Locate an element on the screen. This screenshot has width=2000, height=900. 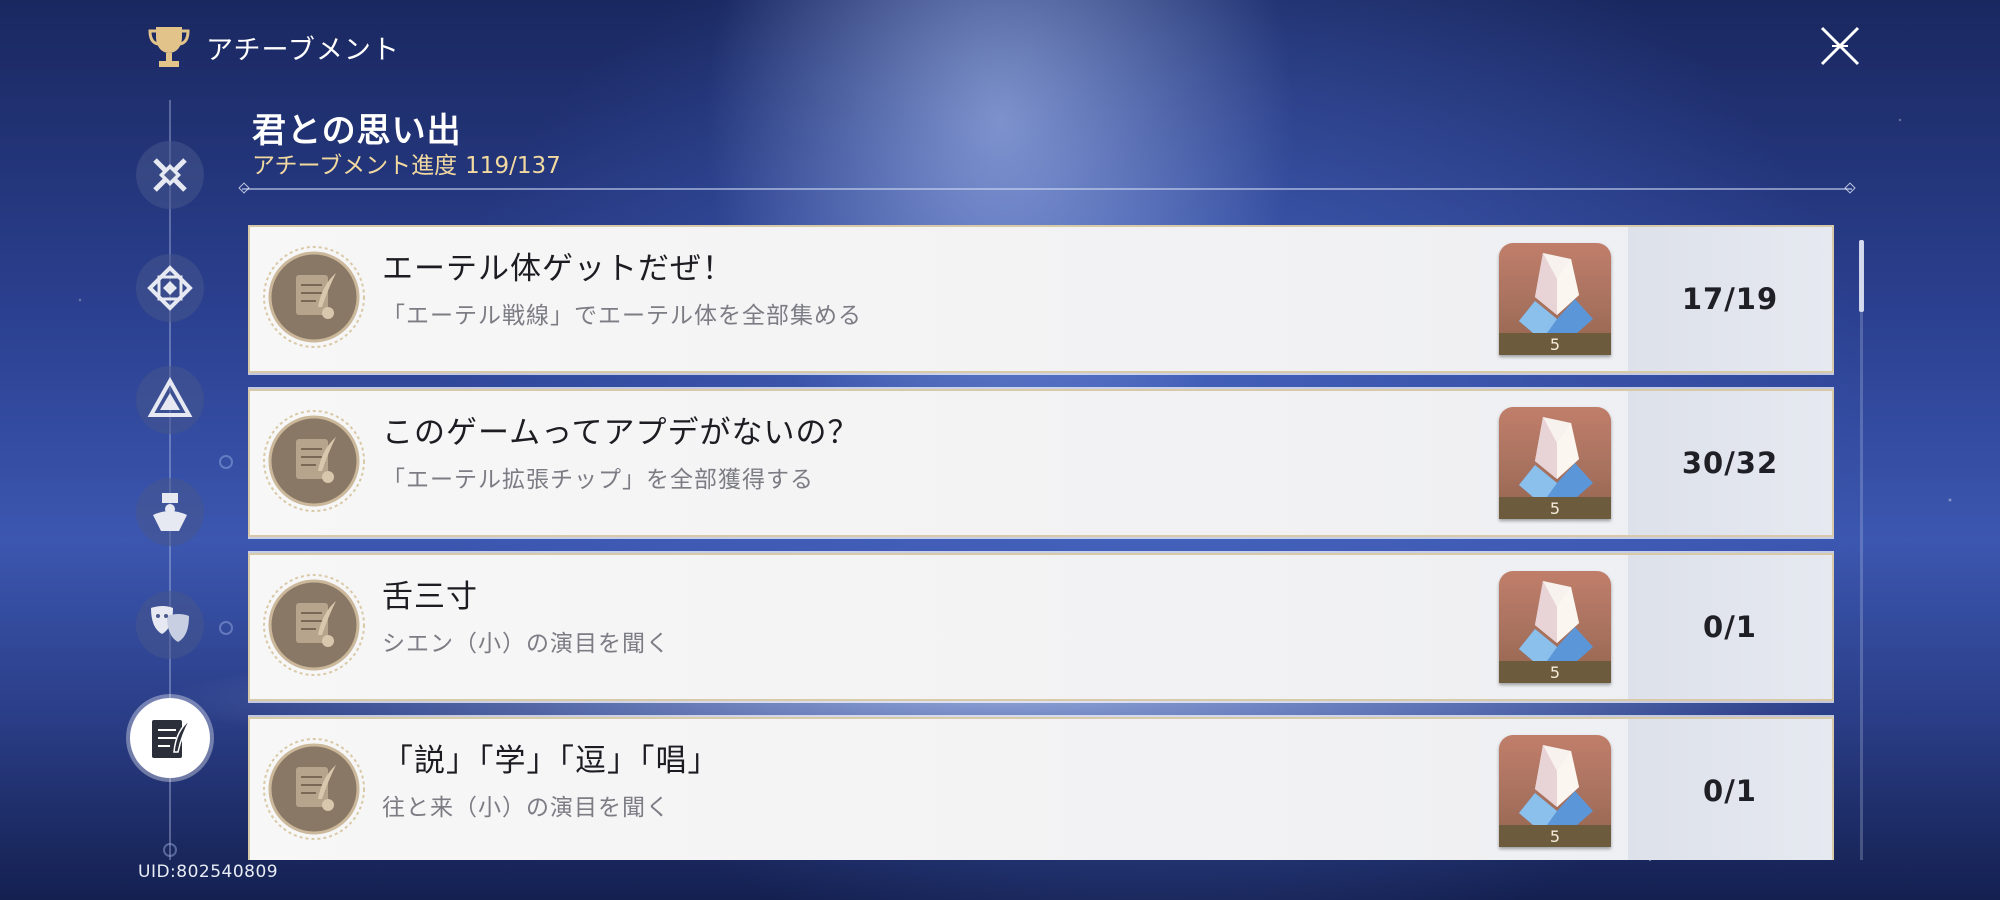
achievement-count-panel: 17/19 is located at coordinates (1730, 299).